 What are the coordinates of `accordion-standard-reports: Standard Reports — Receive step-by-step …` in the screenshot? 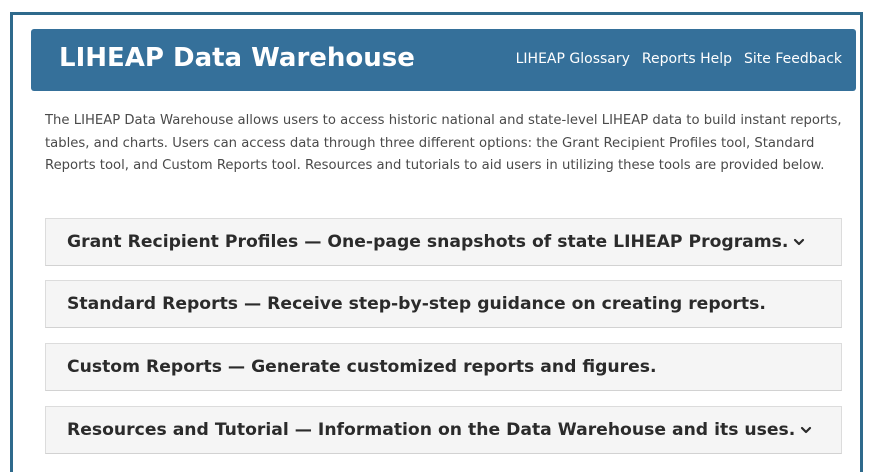 It's located at (443, 304).